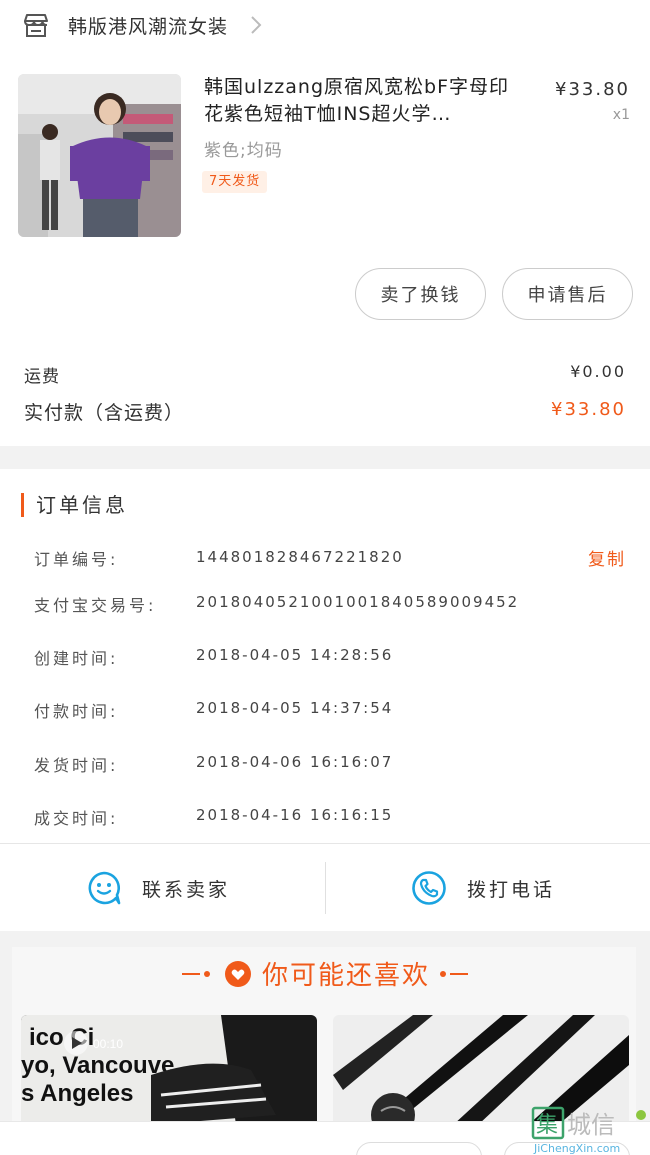 Image resolution: width=650 pixels, height=1155 pixels. What do you see at coordinates (325, 300) in the screenshot?
I see `order-actions: 卖了换钱 申请售后` at bounding box center [325, 300].